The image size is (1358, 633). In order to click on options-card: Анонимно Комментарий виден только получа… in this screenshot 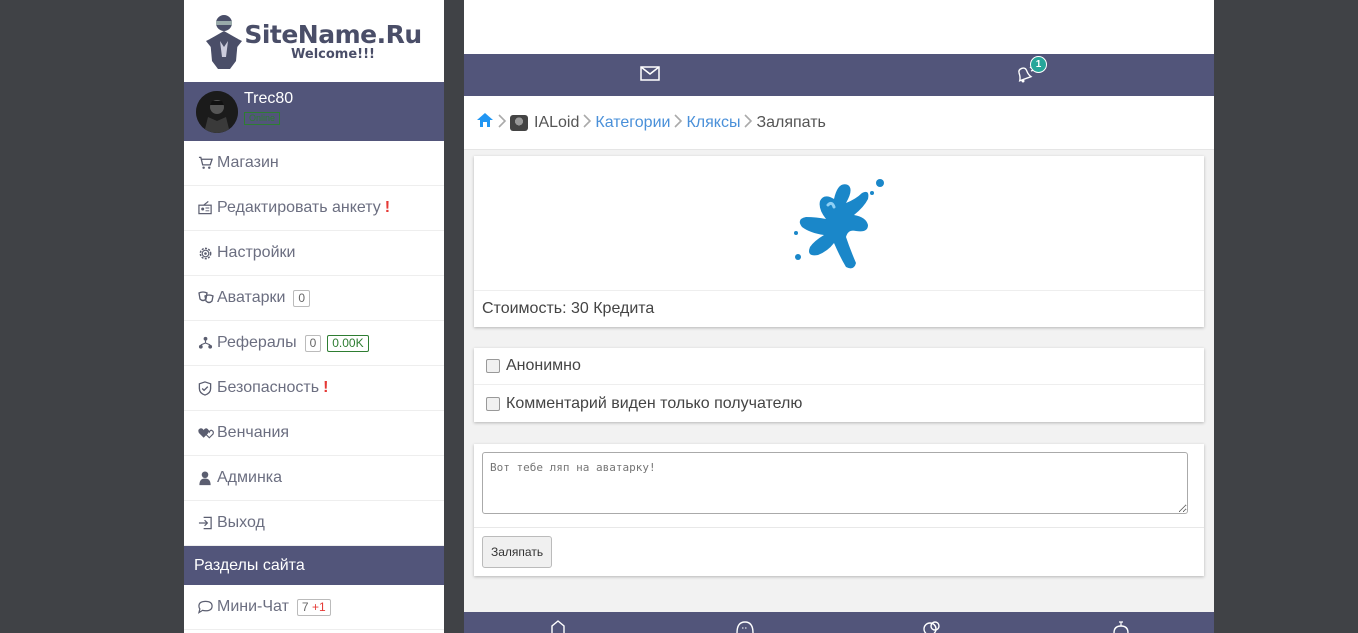, I will do `click(839, 385)`.